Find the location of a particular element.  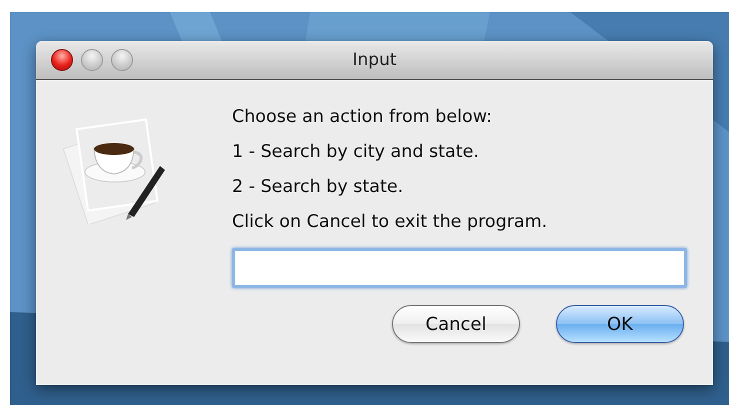

input-field is located at coordinates (459, 268).